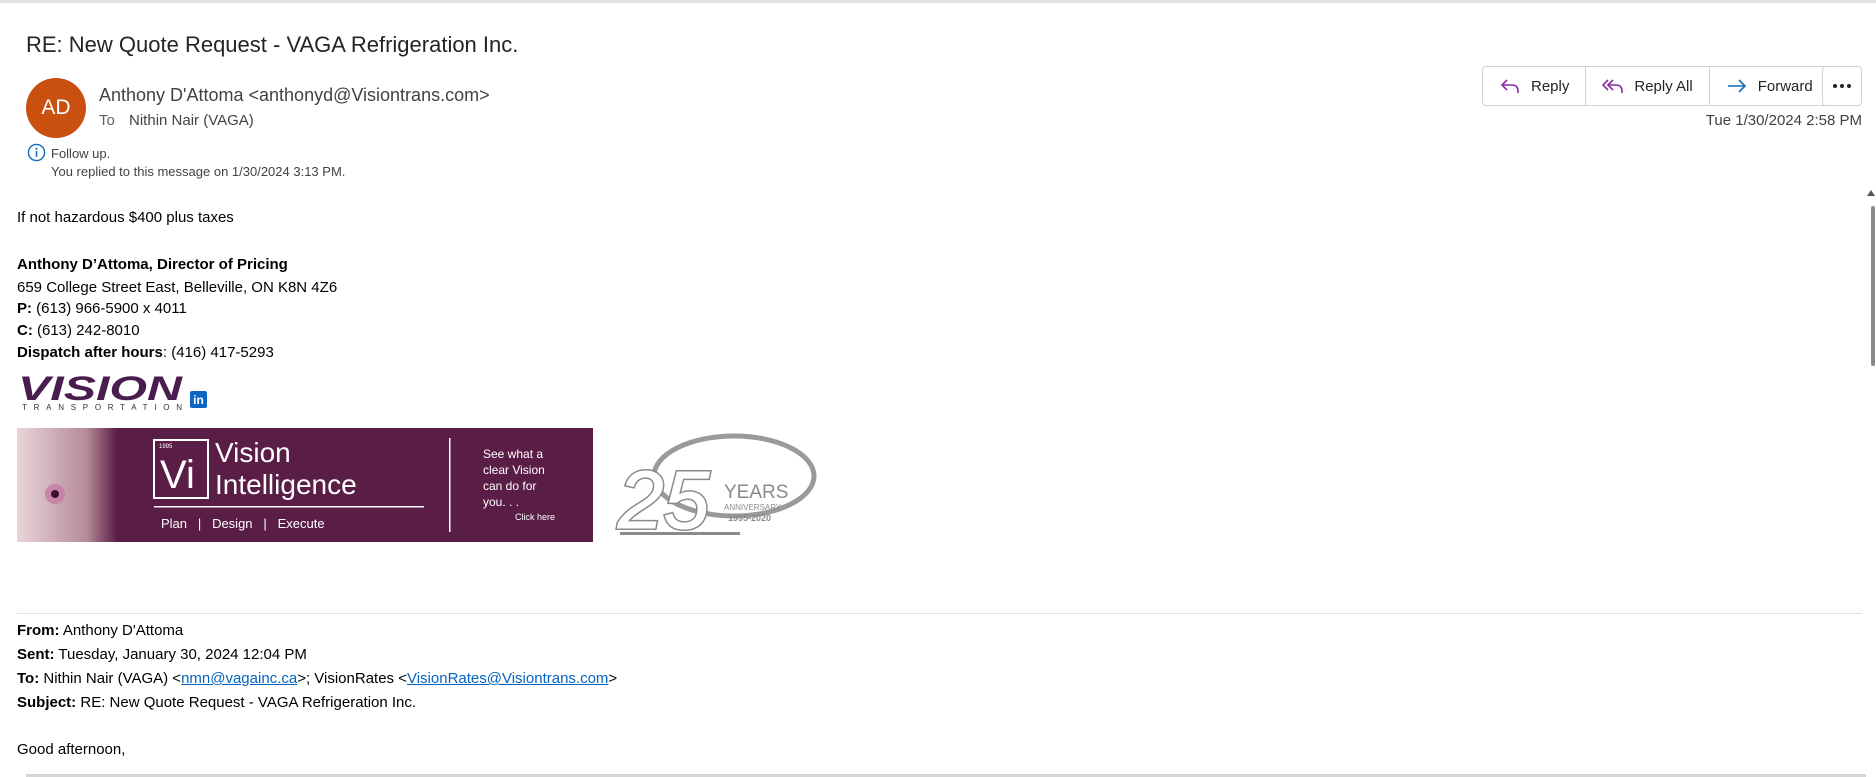 This screenshot has width=1876, height=777. What do you see at coordinates (716, 487) in the screenshot?
I see `25-year-anniversary-logo: 25 25 YEARS ANNIVERSARY 1995-2020` at bounding box center [716, 487].